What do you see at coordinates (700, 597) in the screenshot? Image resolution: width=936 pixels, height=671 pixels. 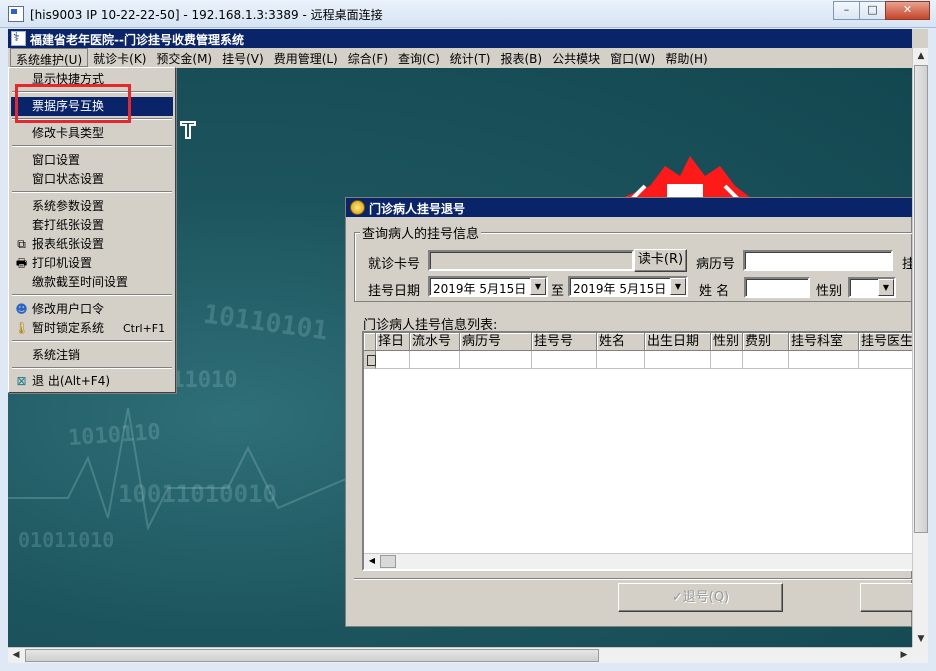 I see `refund-button: ✓退号(Q)` at bounding box center [700, 597].